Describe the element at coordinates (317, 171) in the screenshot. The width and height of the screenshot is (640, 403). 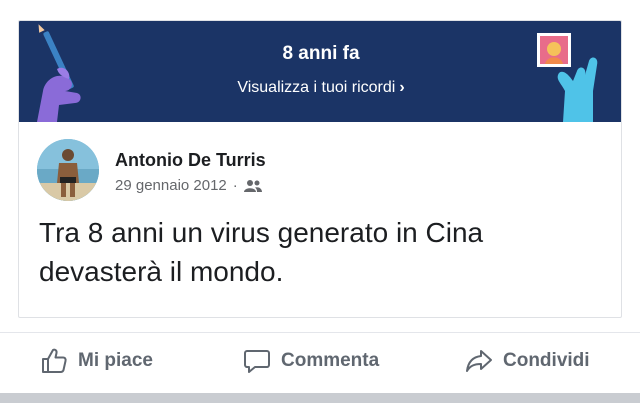
I see `post-header: Antonio De Turris 29 gennaio 2012 ·` at that location.